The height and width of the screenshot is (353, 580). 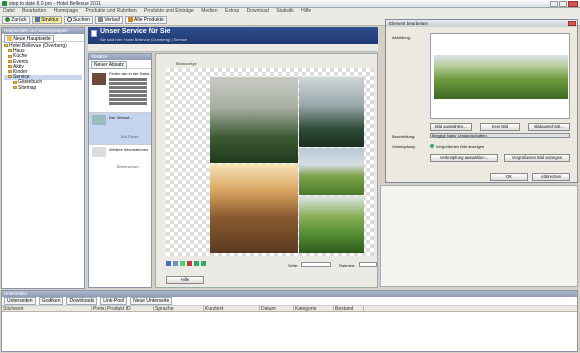 I want to click on menu-item-stats: Statistik, so click(x=285, y=11).